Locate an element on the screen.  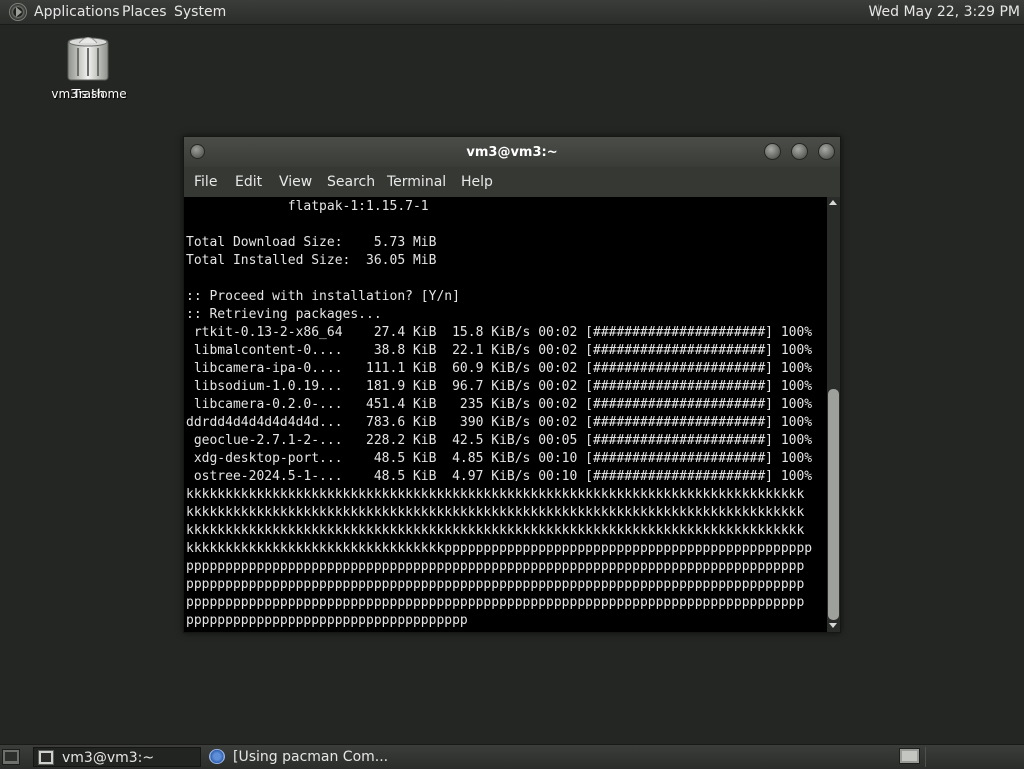
scroll-down-arrow-icon is located at coordinates (833, 625).